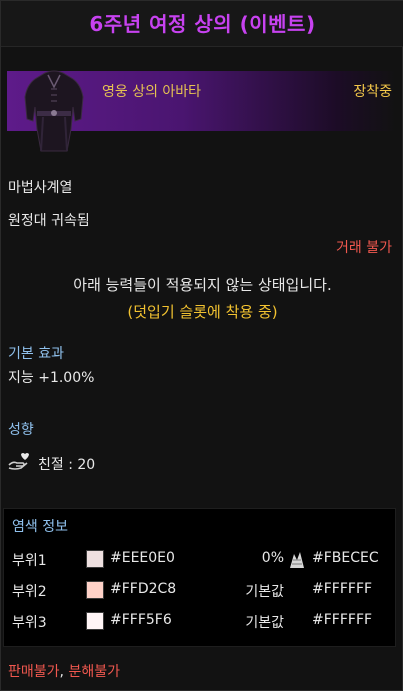  Describe the element at coordinates (143, 589) in the screenshot. I see `dye-color-hex: #FFD2C8` at that location.